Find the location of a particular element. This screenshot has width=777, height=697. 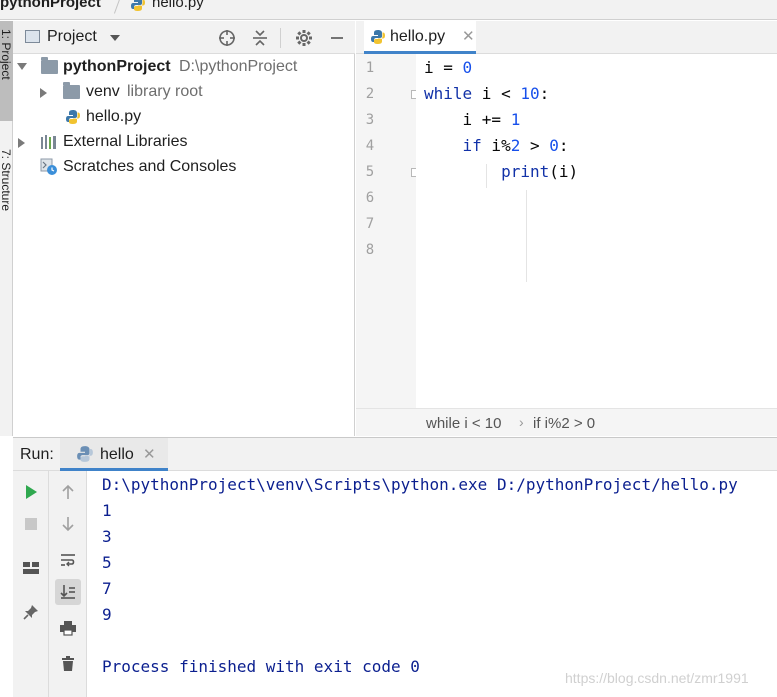

line-number: 5 is located at coordinates (370, 172).